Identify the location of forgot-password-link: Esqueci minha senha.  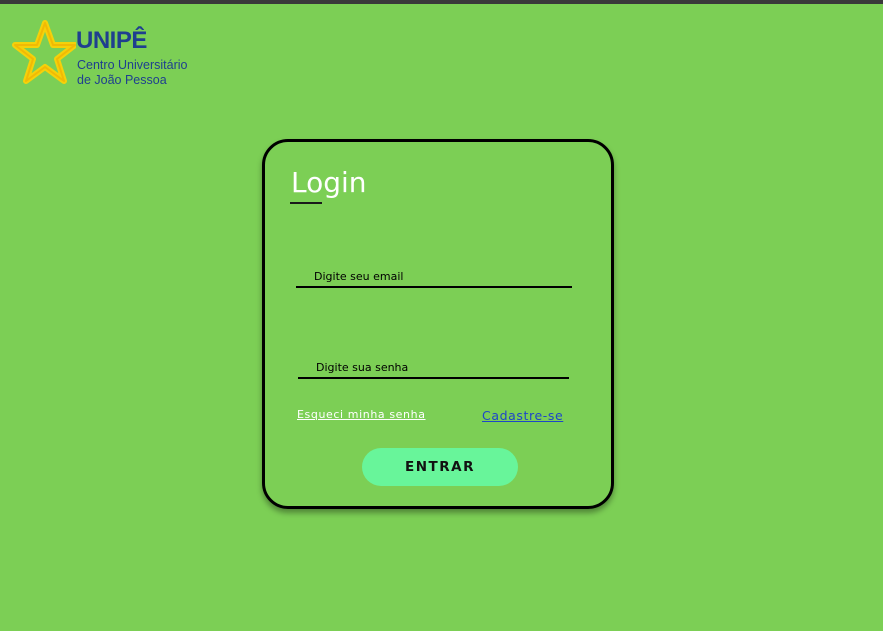
(361, 414).